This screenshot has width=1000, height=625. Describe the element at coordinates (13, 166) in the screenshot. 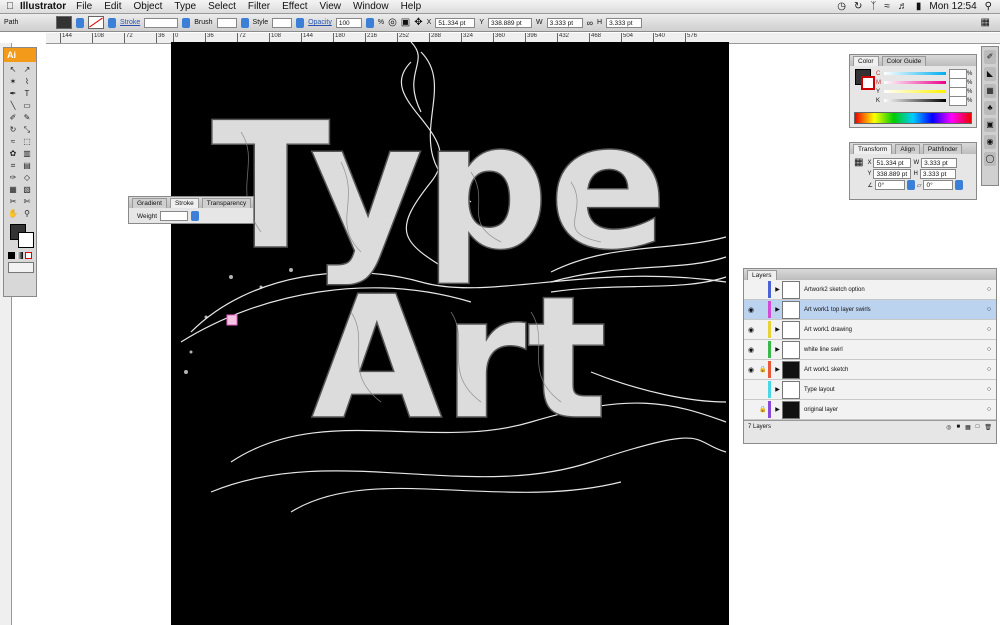

I see `mesh-icon: ⌗` at that location.